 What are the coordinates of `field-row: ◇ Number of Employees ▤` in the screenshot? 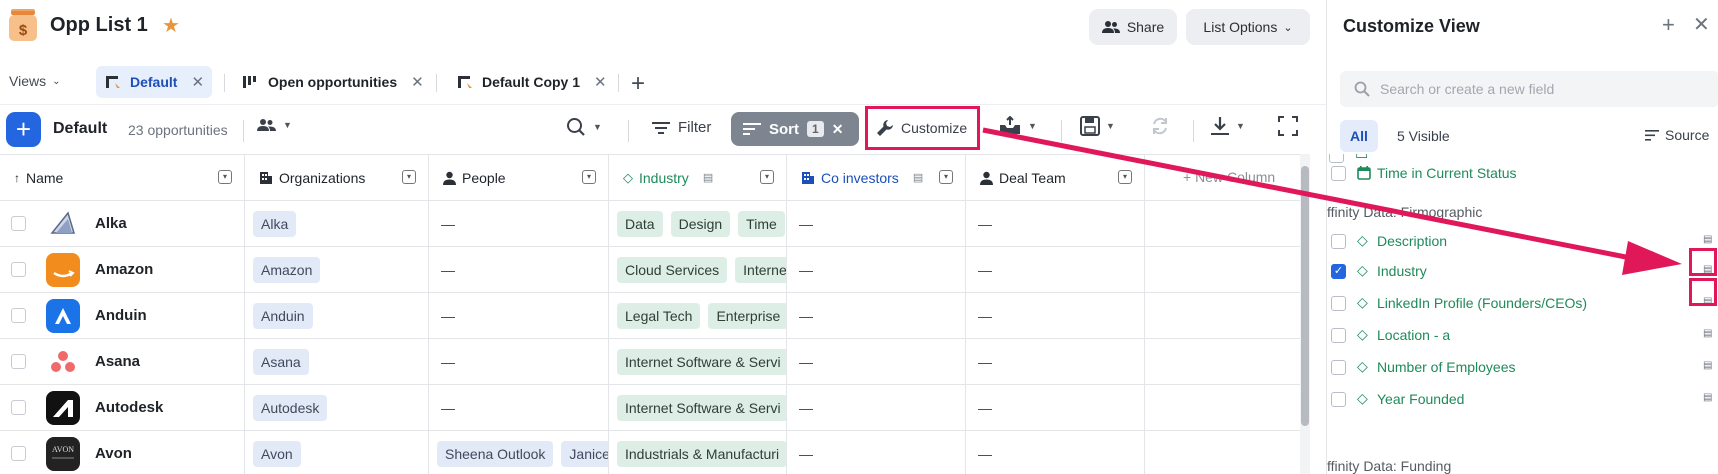 It's located at (1523, 367).